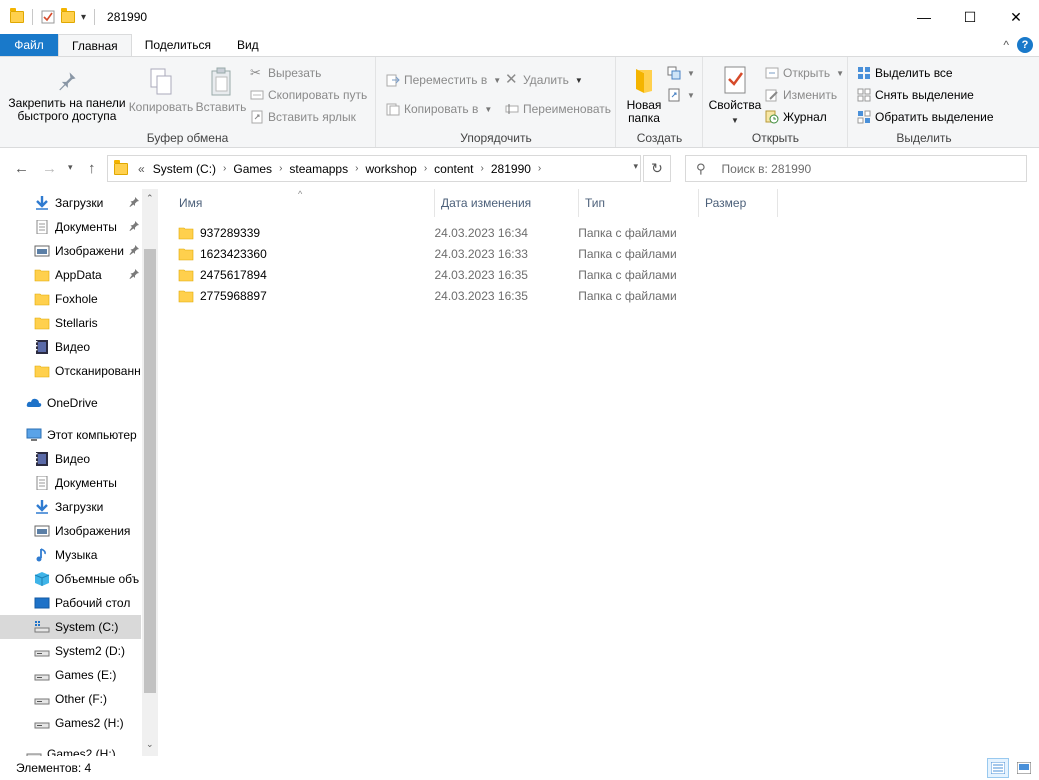 Image resolution: width=1039 pixels, height=780 pixels. What do you see at coordinates (70, 651) in the screenshot?
I see `sidebar-item: System2 (D:)` at bounding box center [70, 651].